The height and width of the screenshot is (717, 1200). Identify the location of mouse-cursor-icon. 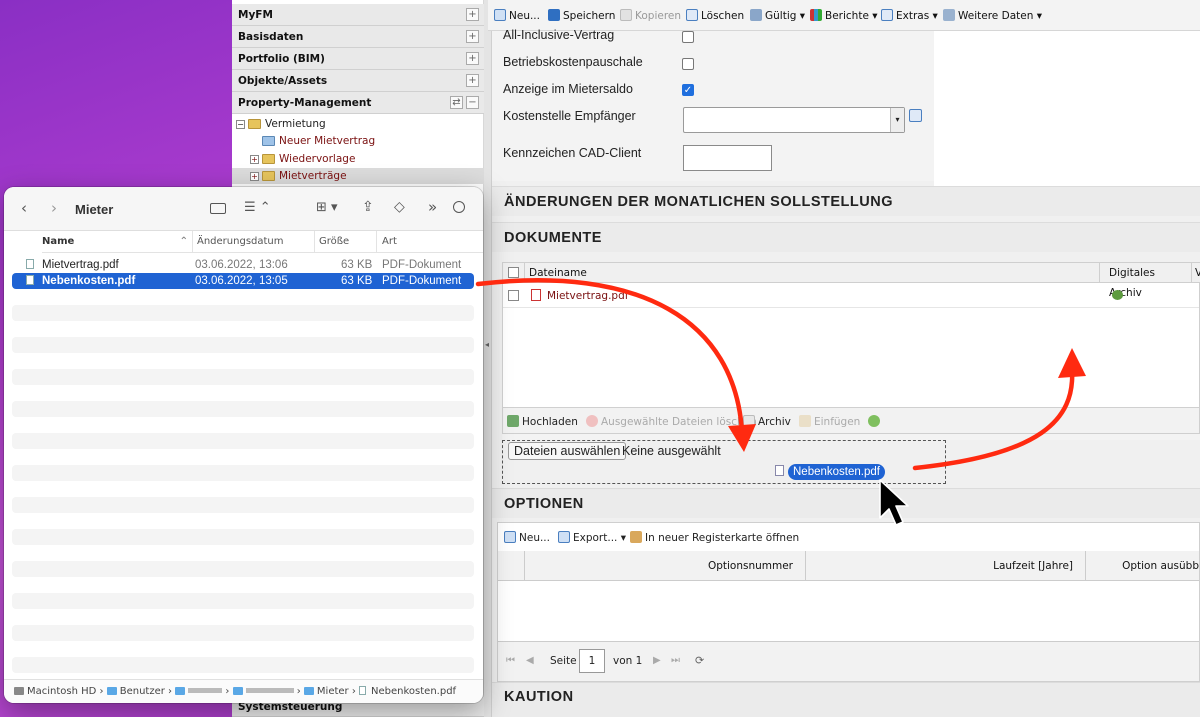
(894, 502).